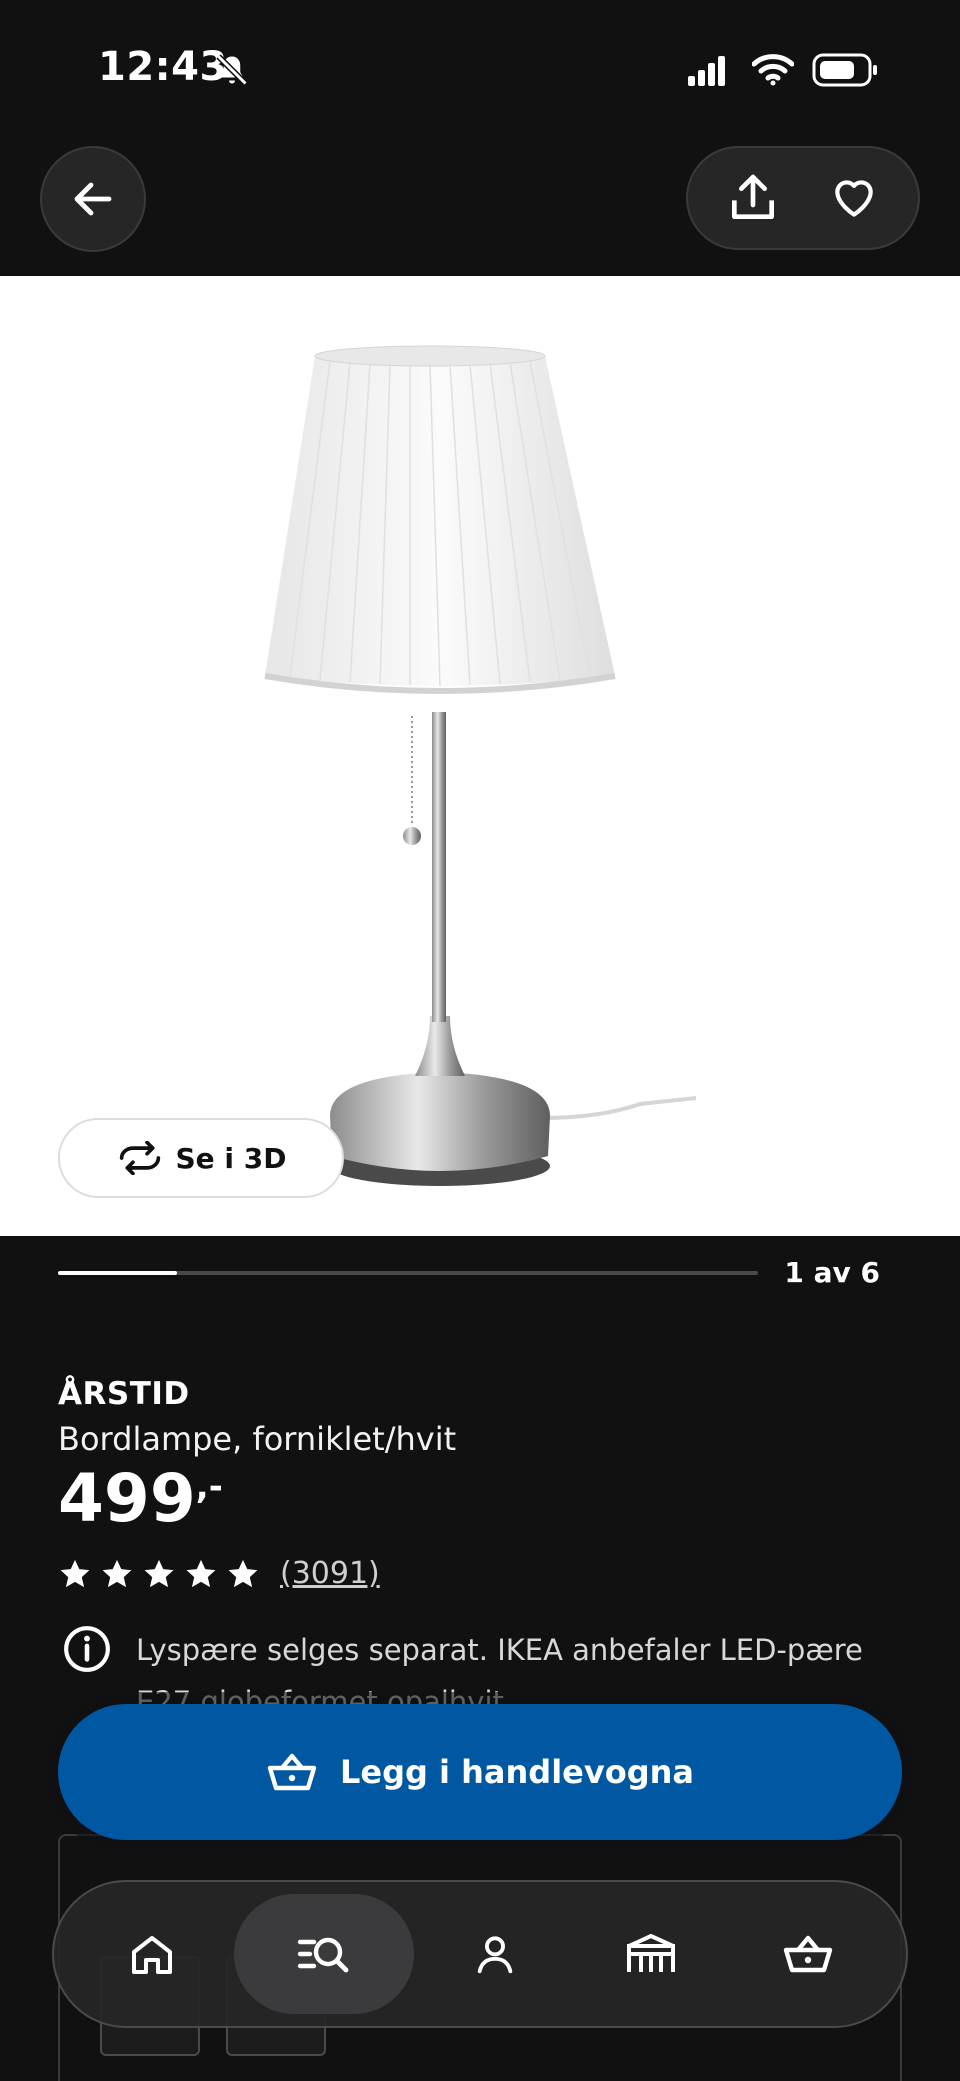  I want to click on back-button, so click(93, 199).